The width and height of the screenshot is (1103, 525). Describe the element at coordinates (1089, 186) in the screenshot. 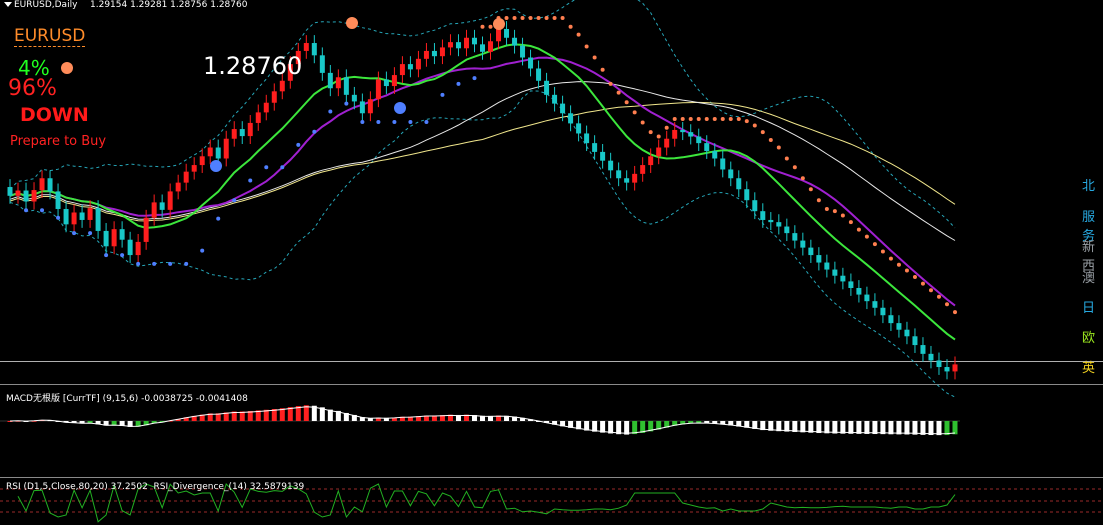

I see `sidebar-label: 北` at that location.